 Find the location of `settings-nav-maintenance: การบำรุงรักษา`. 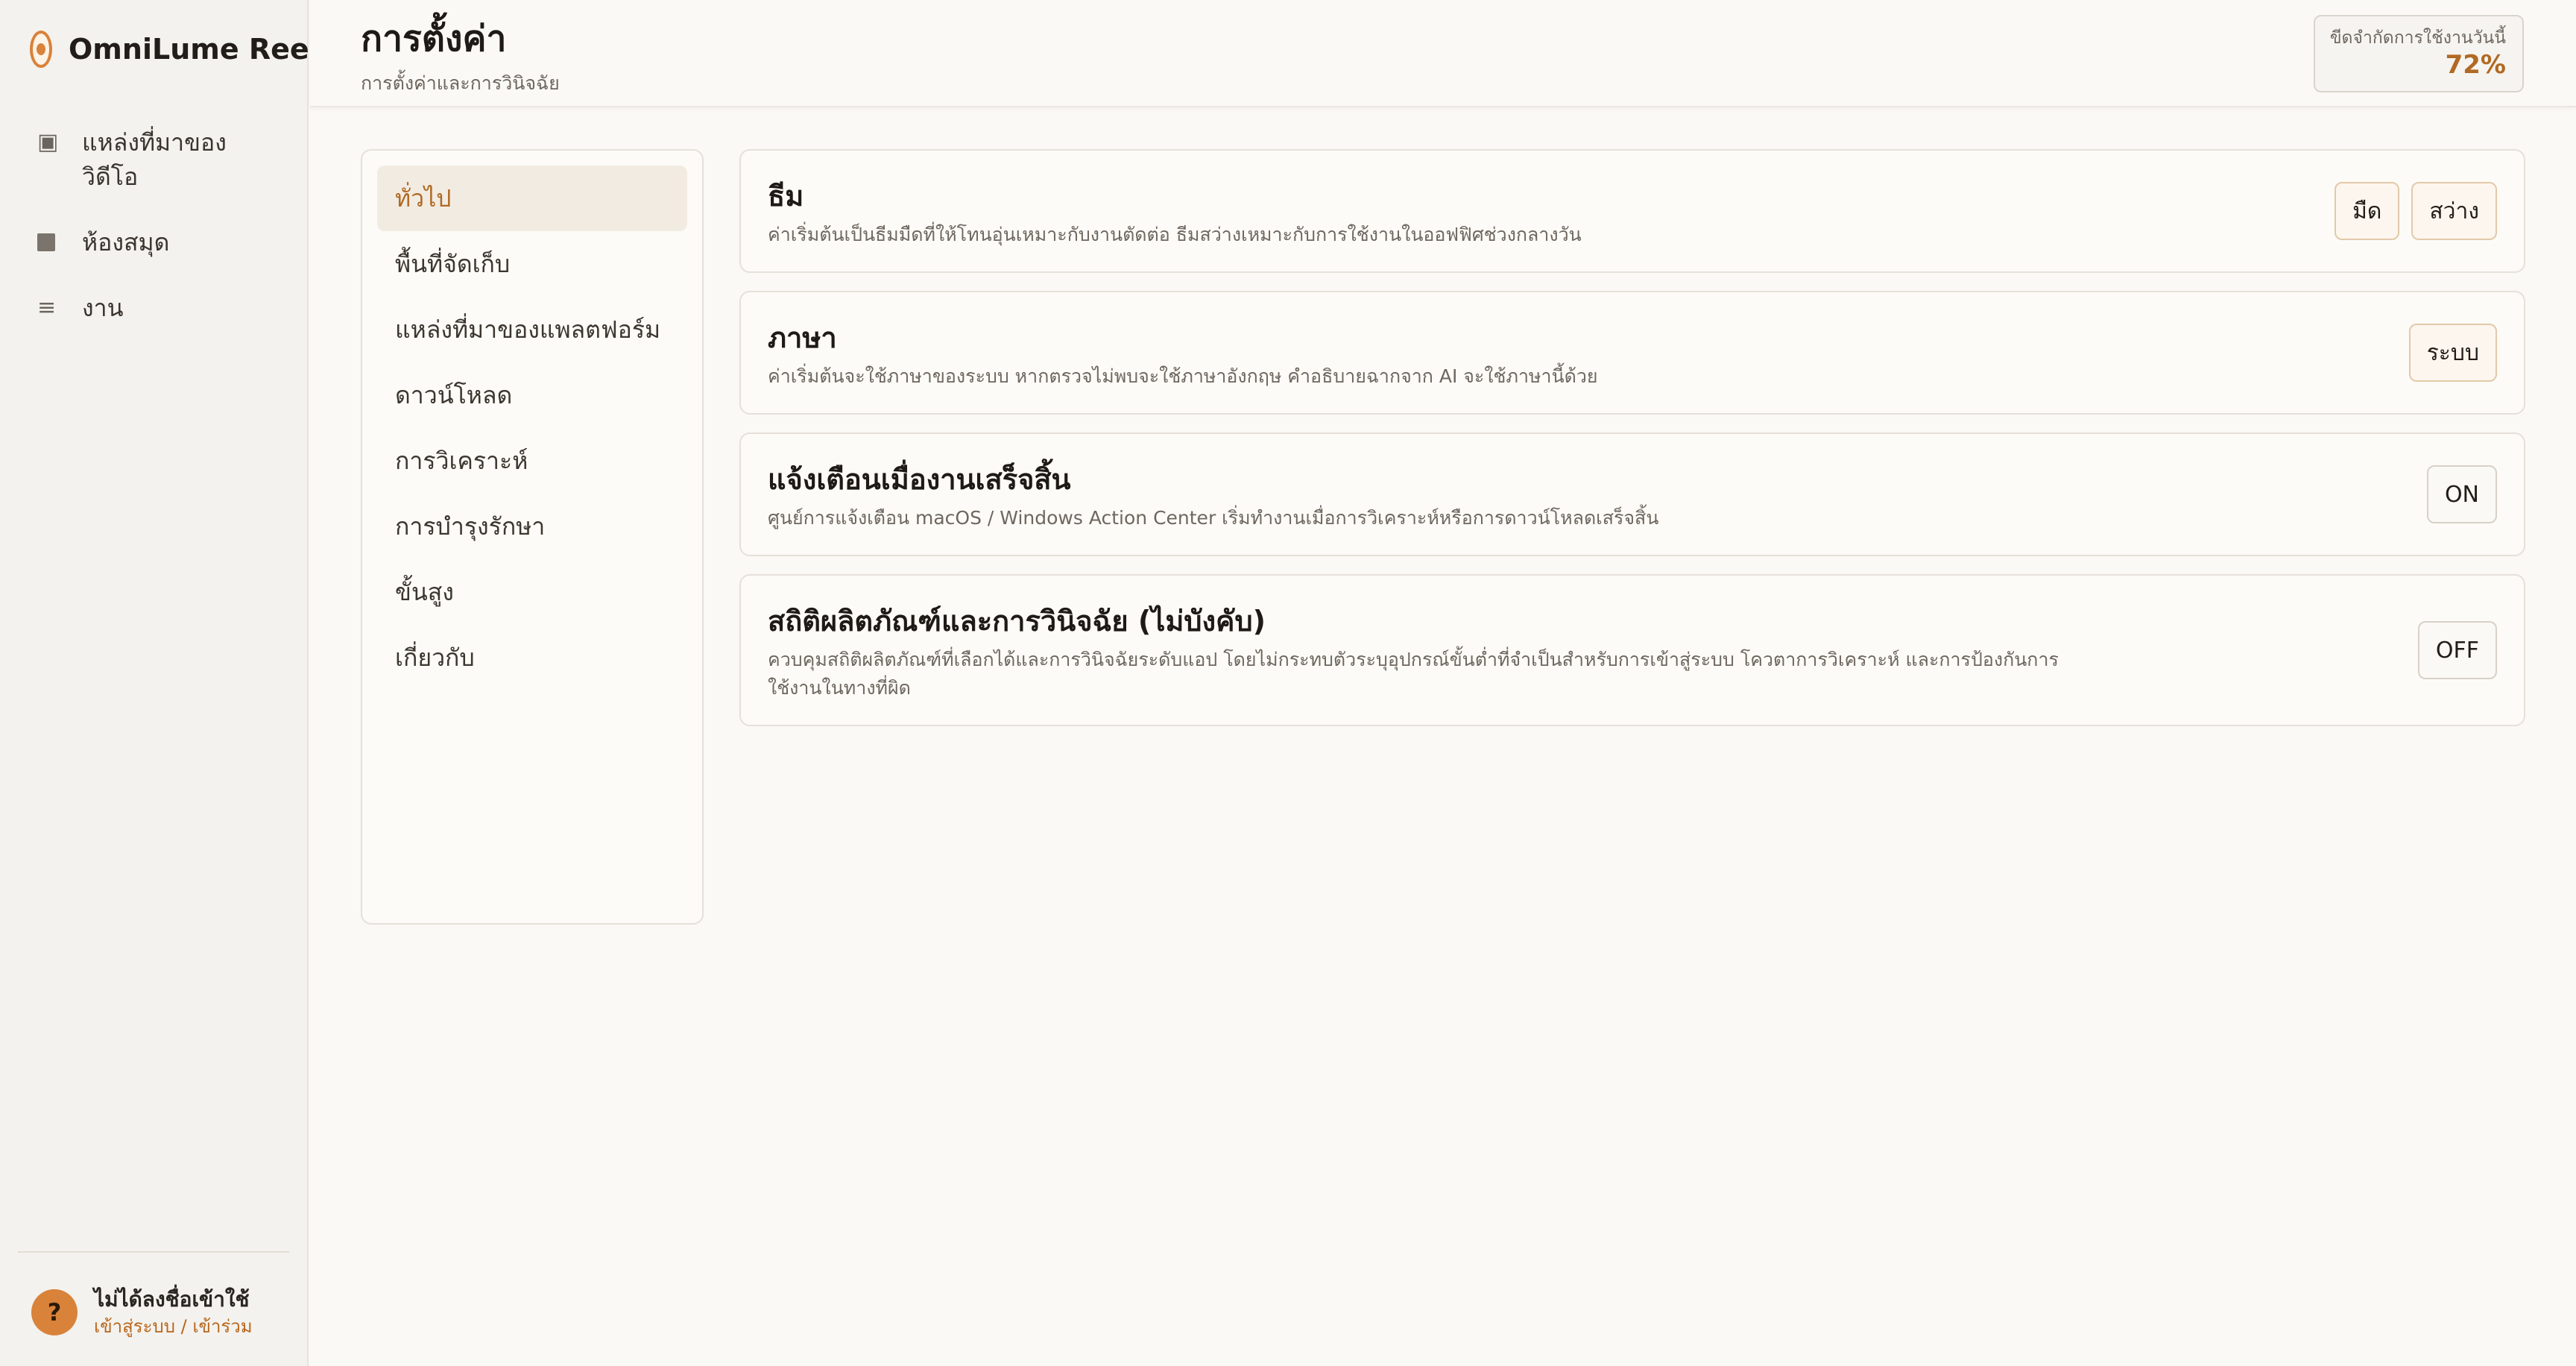

settings-nav-maintenance: การบำรุงรักษา is located at coordinates (532, 526).